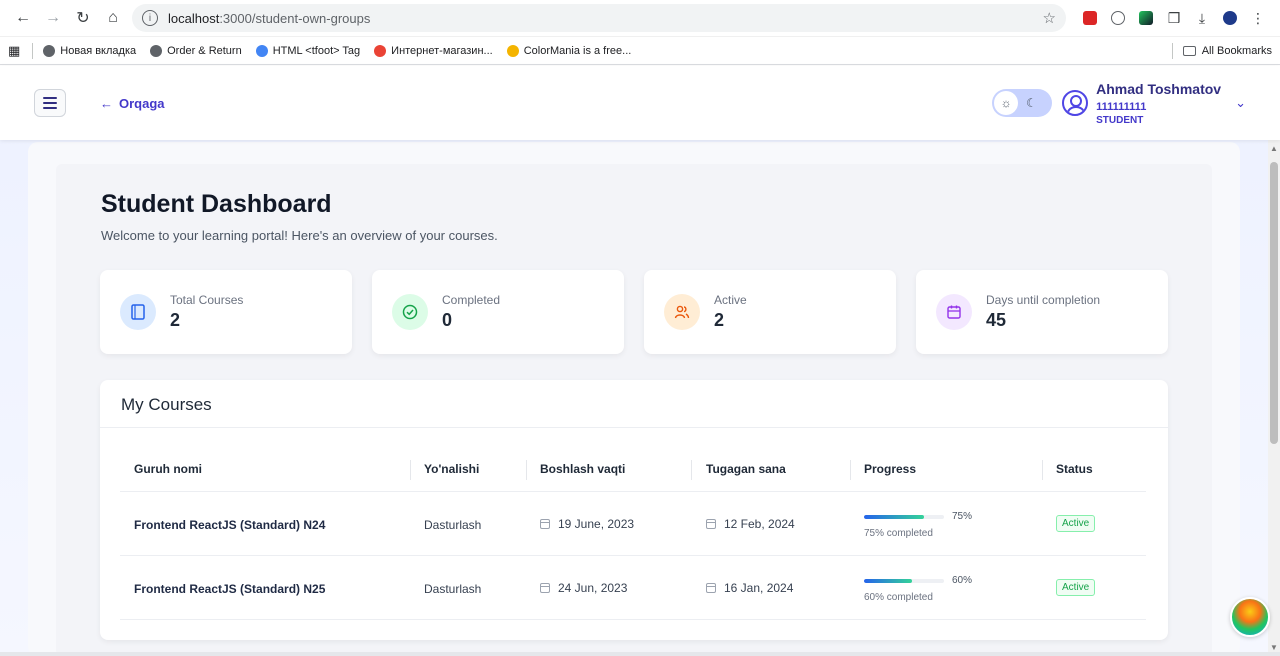 This screenshot has width=1280, height=656. Describe the element at coordinates (898, 533) in the screenshot. I see `progress-caption: 75% completed` at that location.